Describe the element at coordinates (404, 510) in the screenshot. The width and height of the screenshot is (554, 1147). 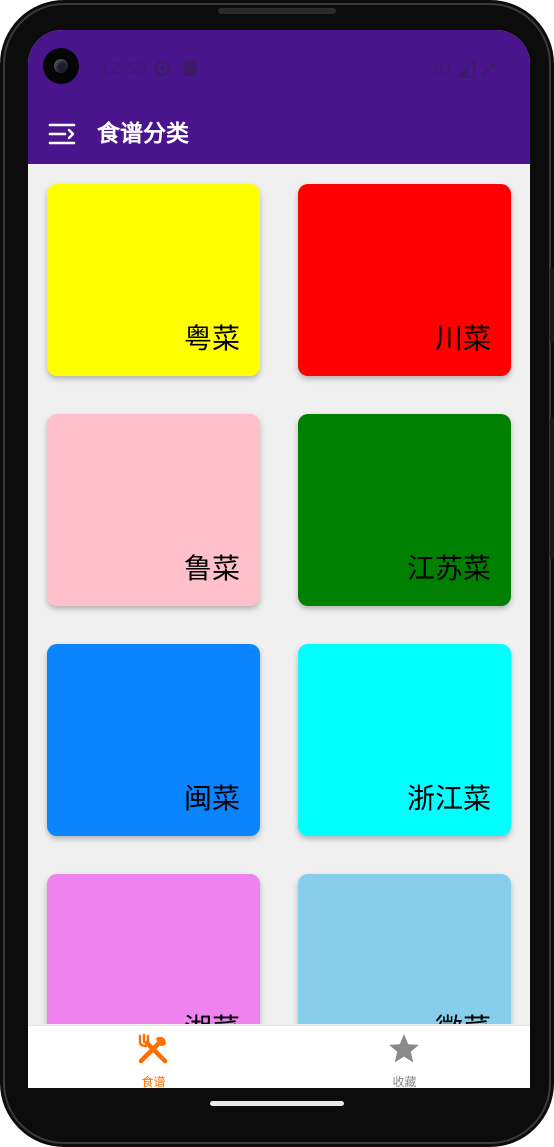
I see `category-card: 江苏菜` at that location.